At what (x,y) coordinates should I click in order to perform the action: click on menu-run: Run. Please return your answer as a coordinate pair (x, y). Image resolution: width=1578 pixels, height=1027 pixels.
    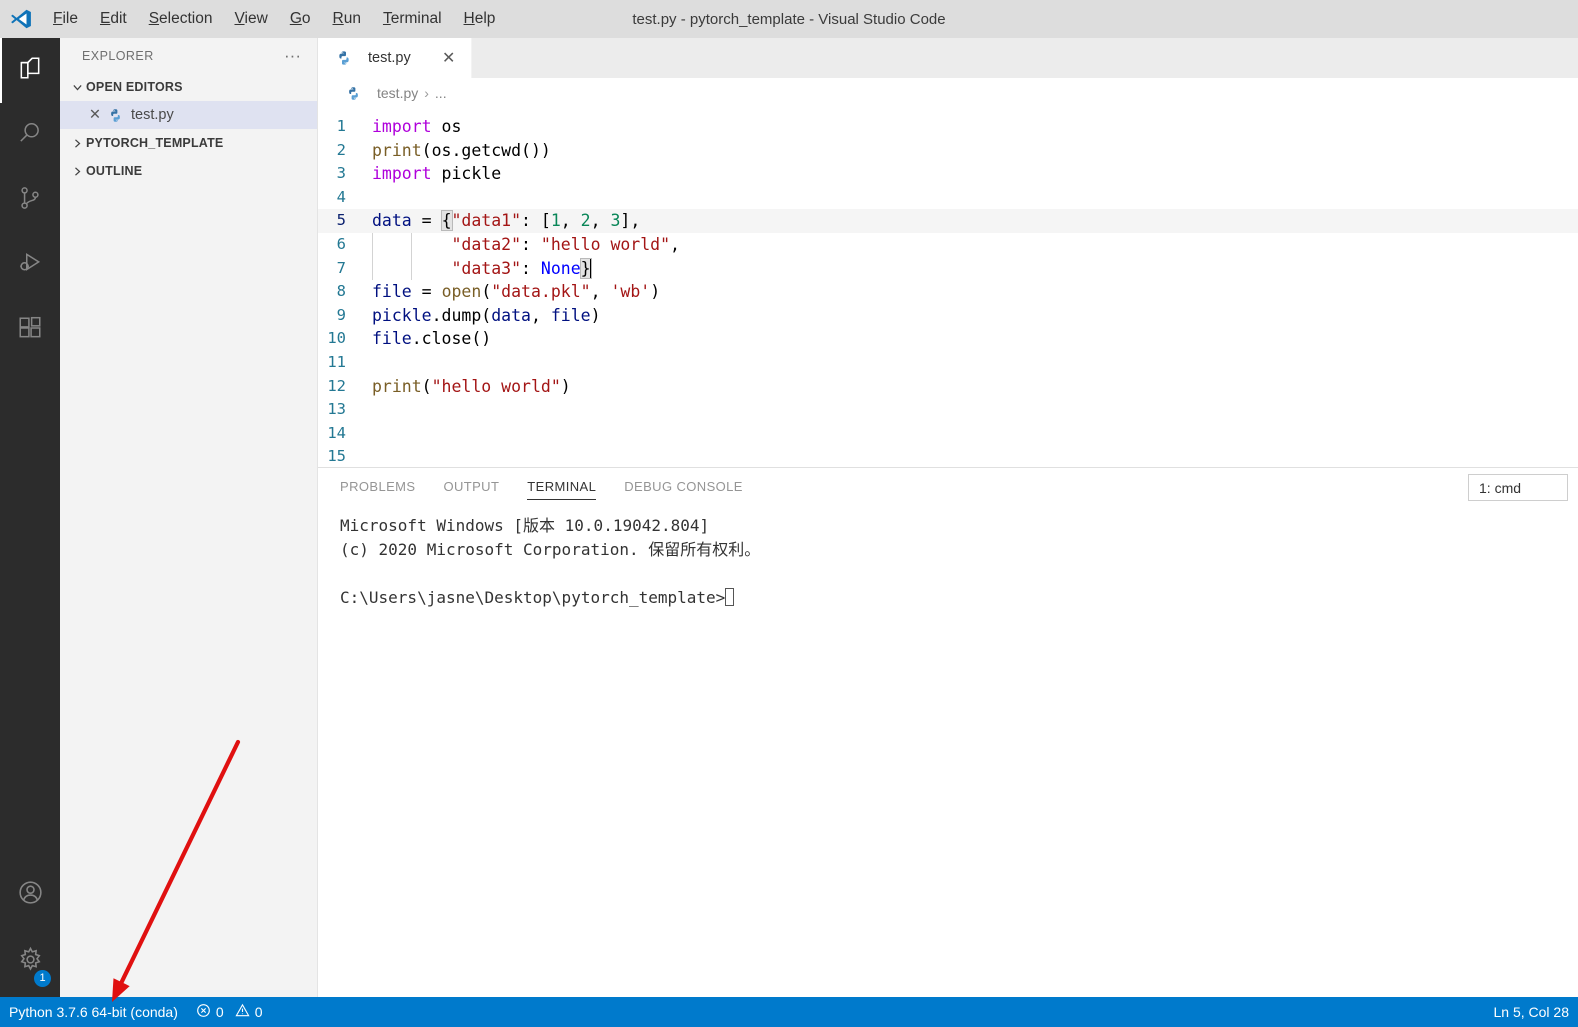
    Looking at the image, I should click on (347, 19).